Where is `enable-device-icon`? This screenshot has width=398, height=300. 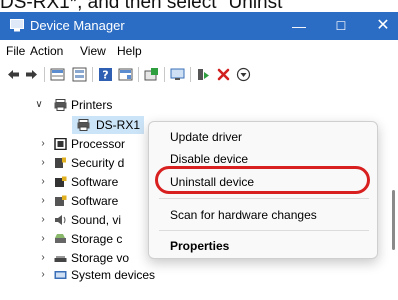
enable-device-icon is located at coordinates (203, 74).